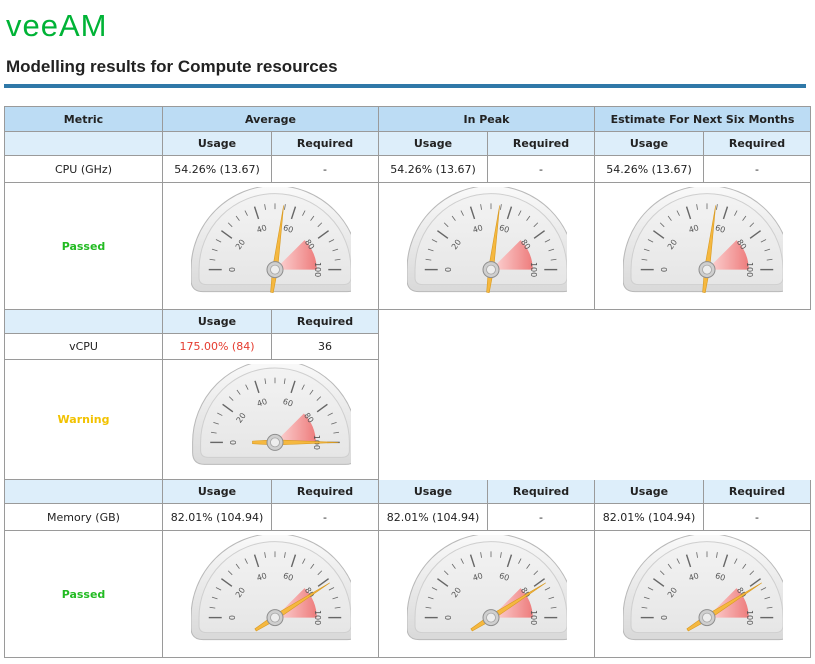  I want to click on cpu-average-gauge-cell: 0 20 40 60 80 100, so click(271, 246).